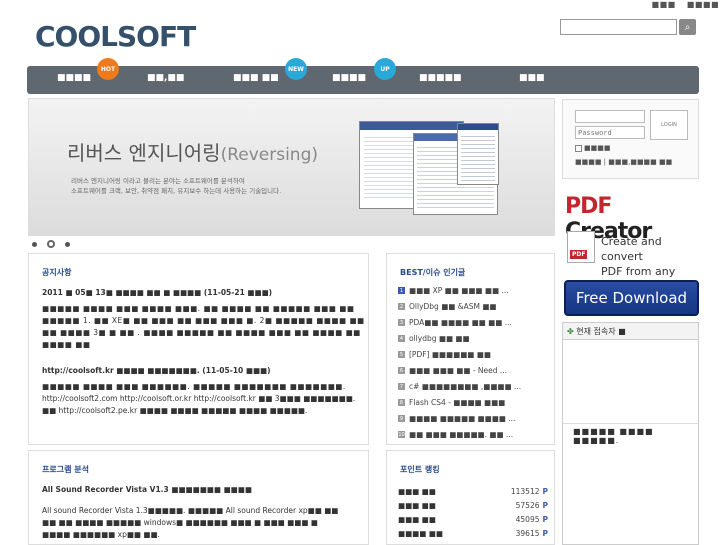 This screenshot has width=727, height=545. What do you see at coordinates (450, 354) in the screenshot?
I see `best-item-label: [PDF] ■■■■■■ ■■` at bounding box center [450, 354].